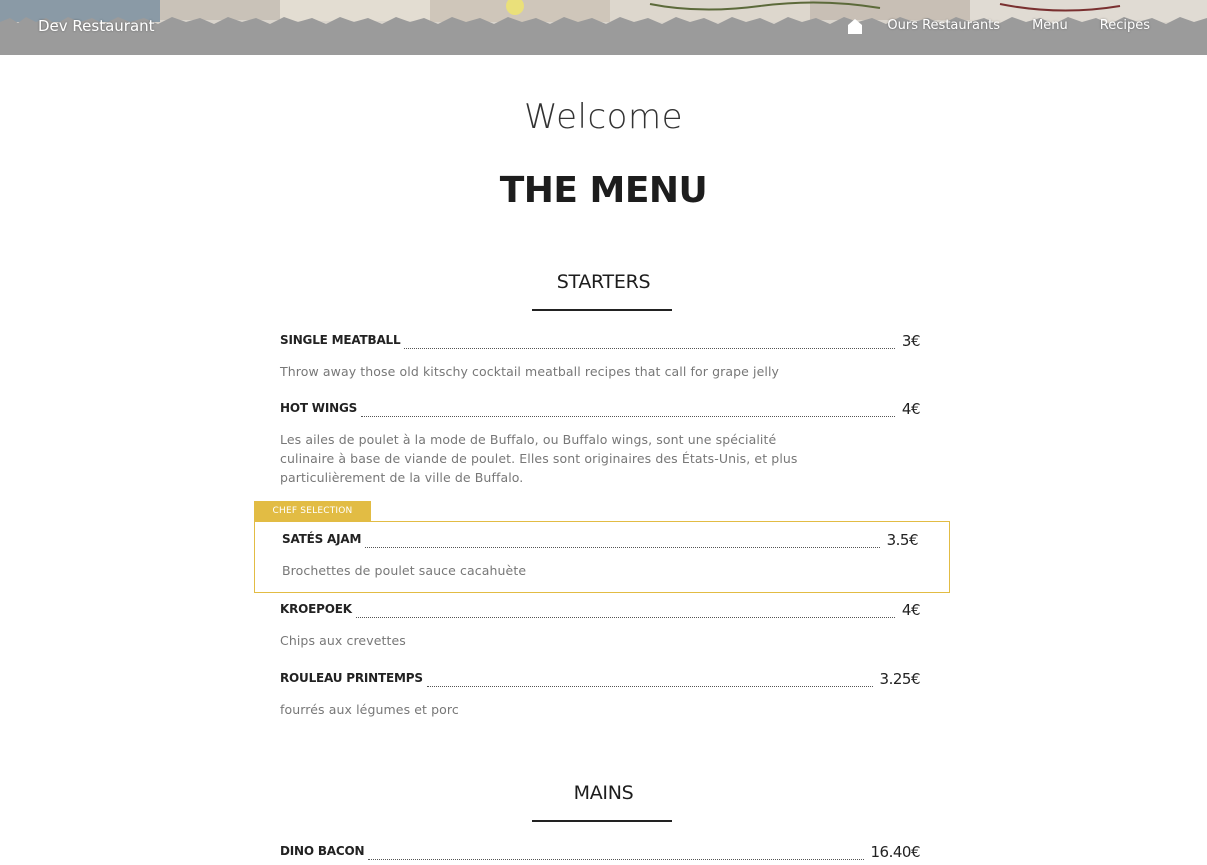 Image resolution: width=1207 pixels, height=865 pixels. I want to click on brand-logo-text: Dev Restaurant, so click(96, 26).